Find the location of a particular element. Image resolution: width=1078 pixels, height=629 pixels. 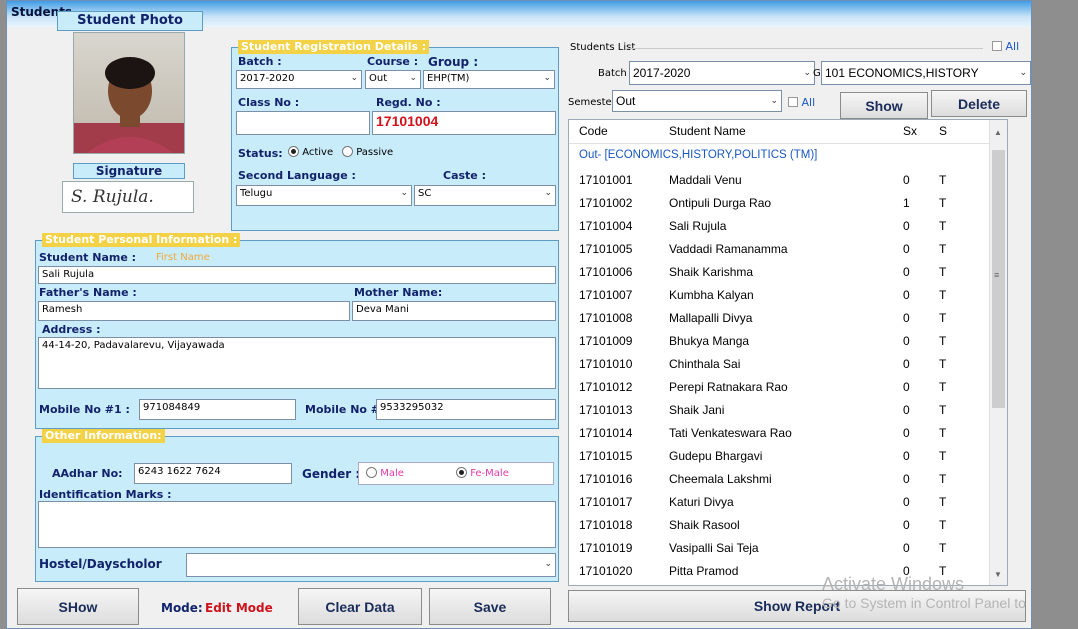

students-list-title: Students List is located at coordinates (603, 47).